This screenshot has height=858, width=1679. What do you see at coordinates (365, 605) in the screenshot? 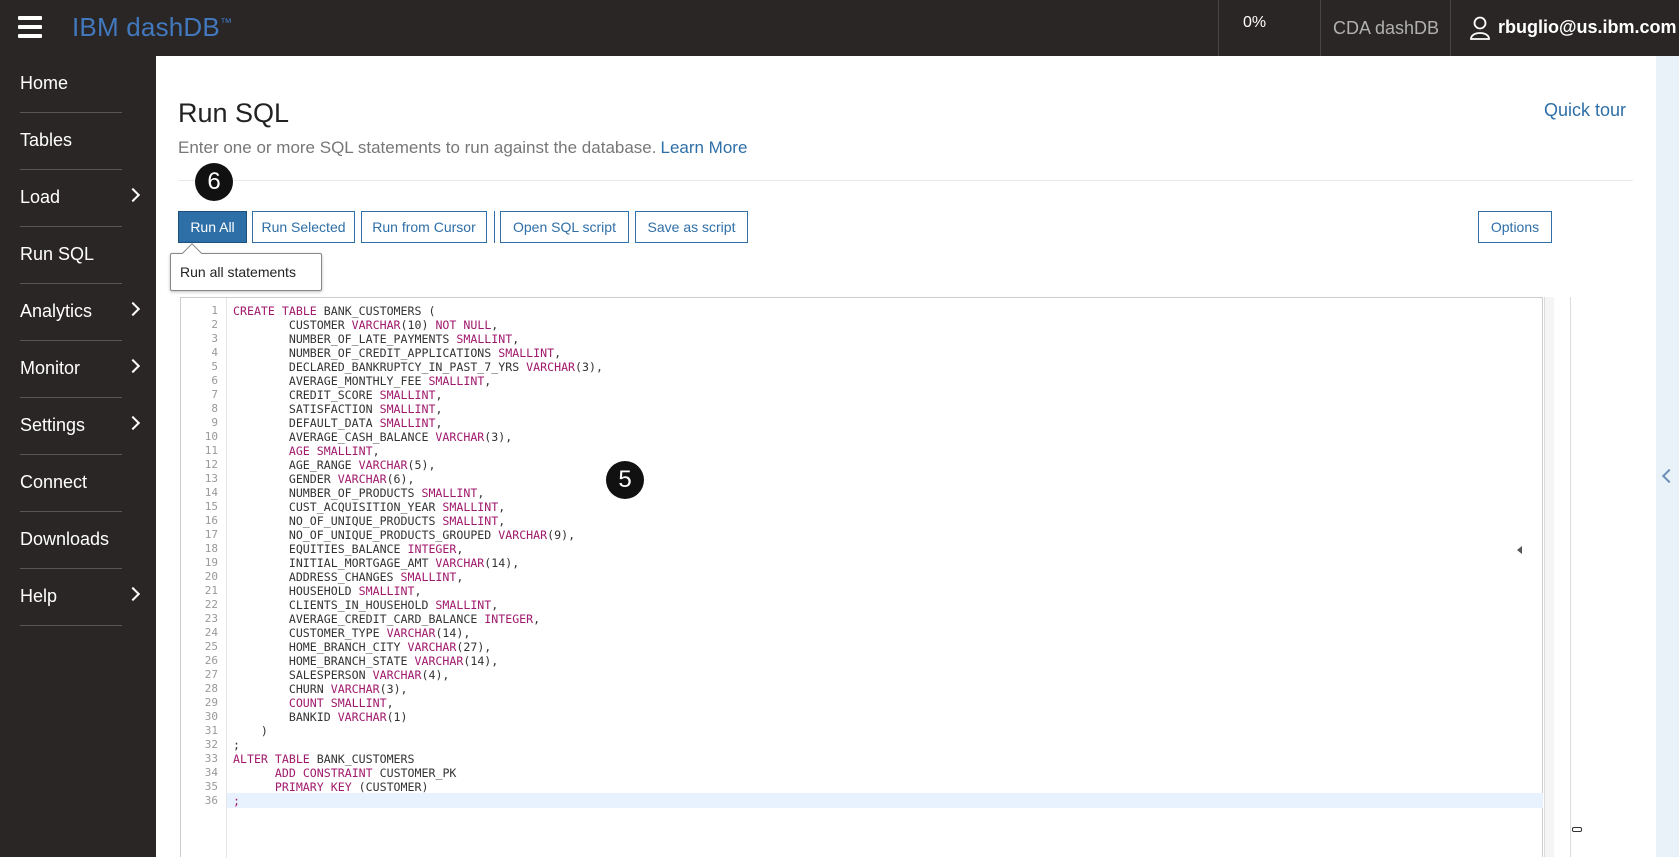
I see `code-line: CLIENTS_IN_HOUSEHOLD SMALLINT,` at bounding box center [365, 605].